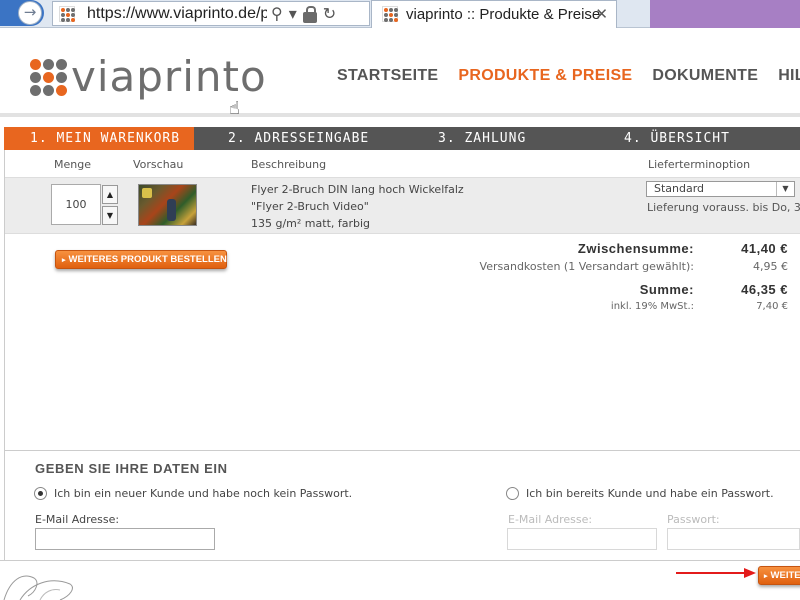 The width and height of the screenshot is (800, 600). I want to click on hand-cursor-icon: ☝, so click(234, 108).